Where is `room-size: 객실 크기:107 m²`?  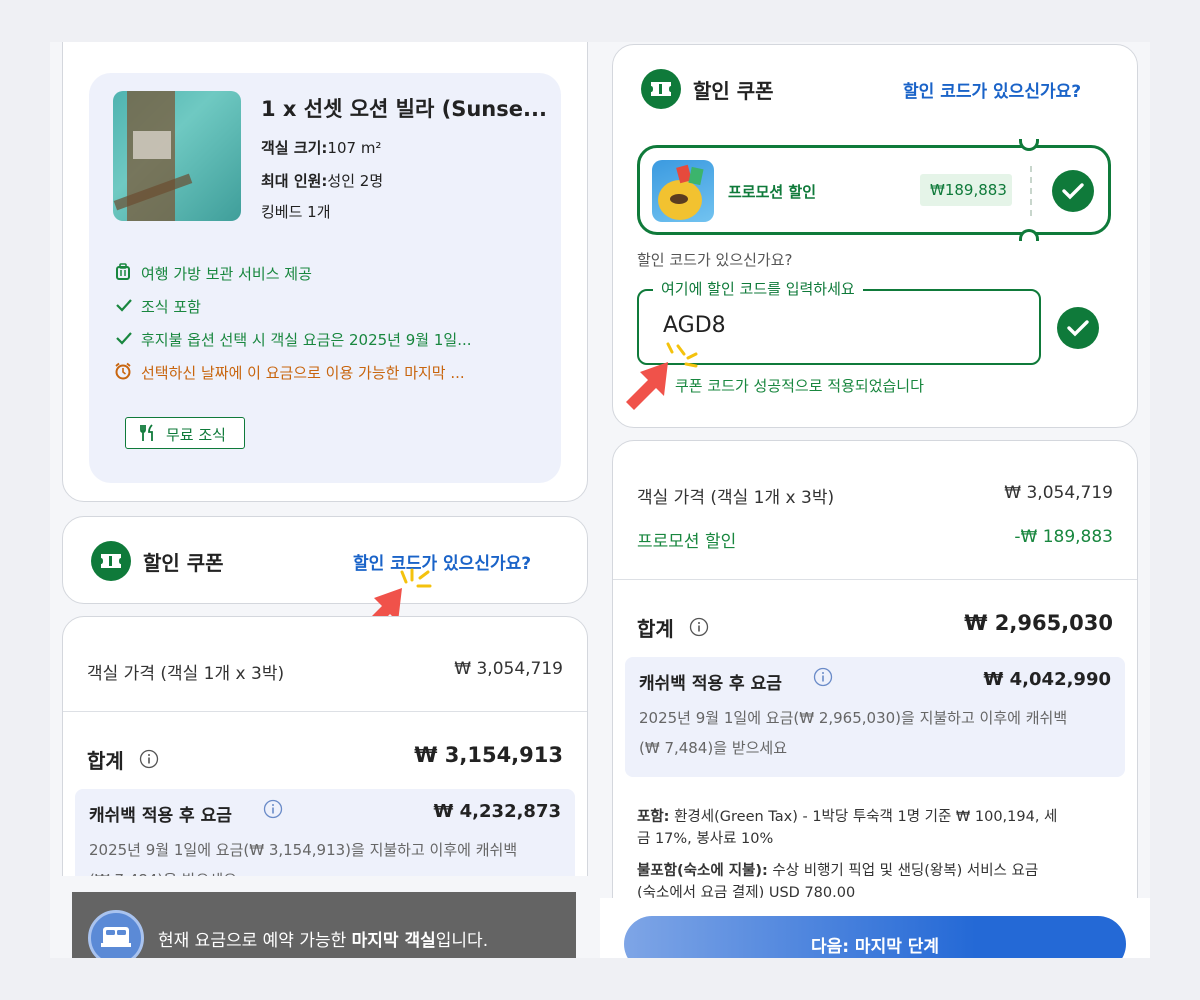
room-size: 객실 크기:107 m² is located at coordinates (321, 147).